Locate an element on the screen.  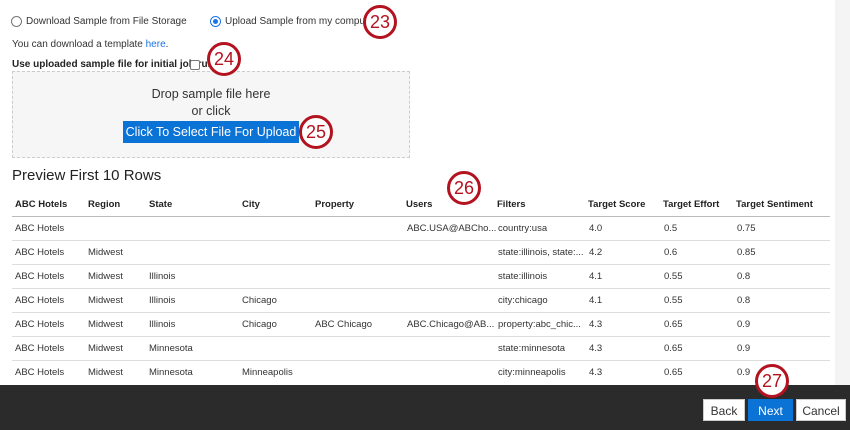
radio-label-download: Download Sample from File Storage is located at coordinates (106, 21).